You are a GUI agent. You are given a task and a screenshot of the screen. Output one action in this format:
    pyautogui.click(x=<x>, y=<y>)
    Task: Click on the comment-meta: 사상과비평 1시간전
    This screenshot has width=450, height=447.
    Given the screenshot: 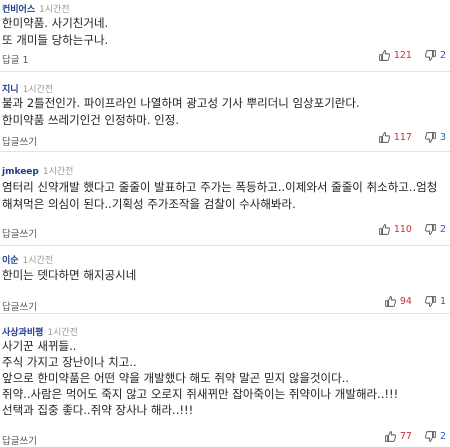 What is the action you would take?
    pyautogui.click(x=40, y=331)
    